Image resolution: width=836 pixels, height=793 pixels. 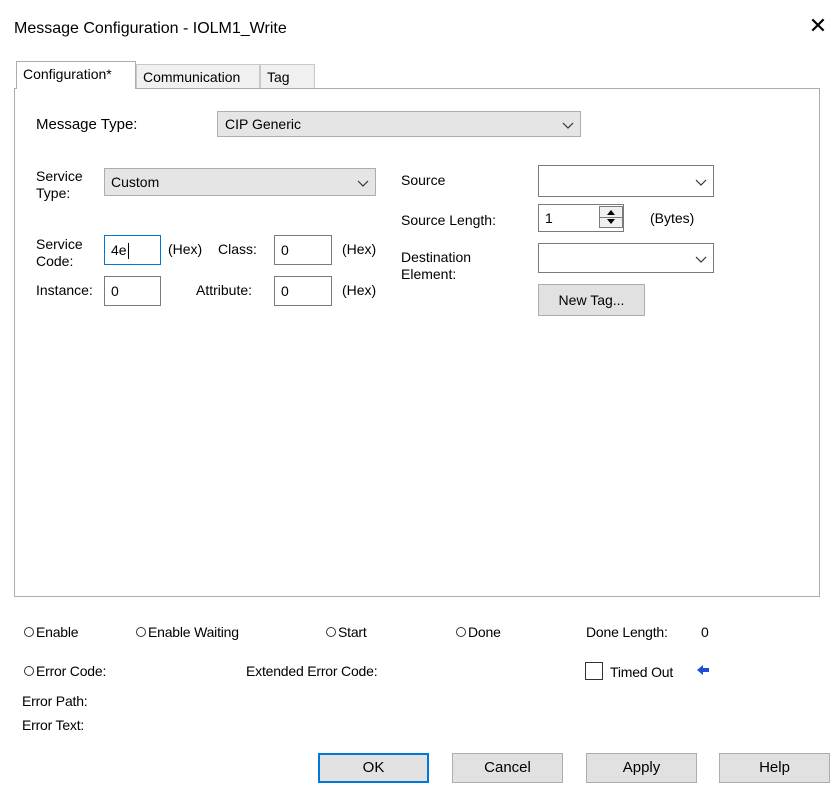 What do you see at coordinates (53, 725) in the screenshot?
I see `error-text-label: Error Text:` at bounding box center [53, 725].